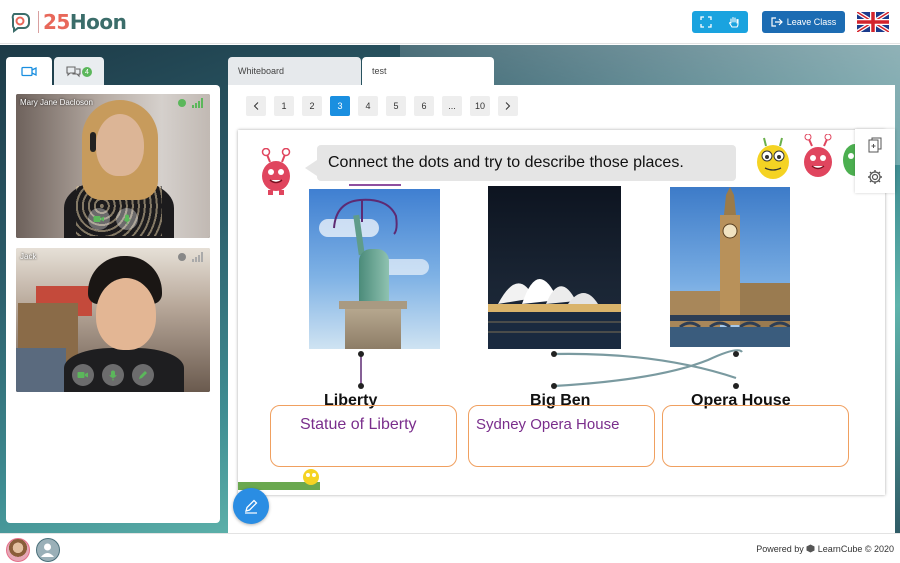  I want to click on fullscreen-icon, so click(706, 22).